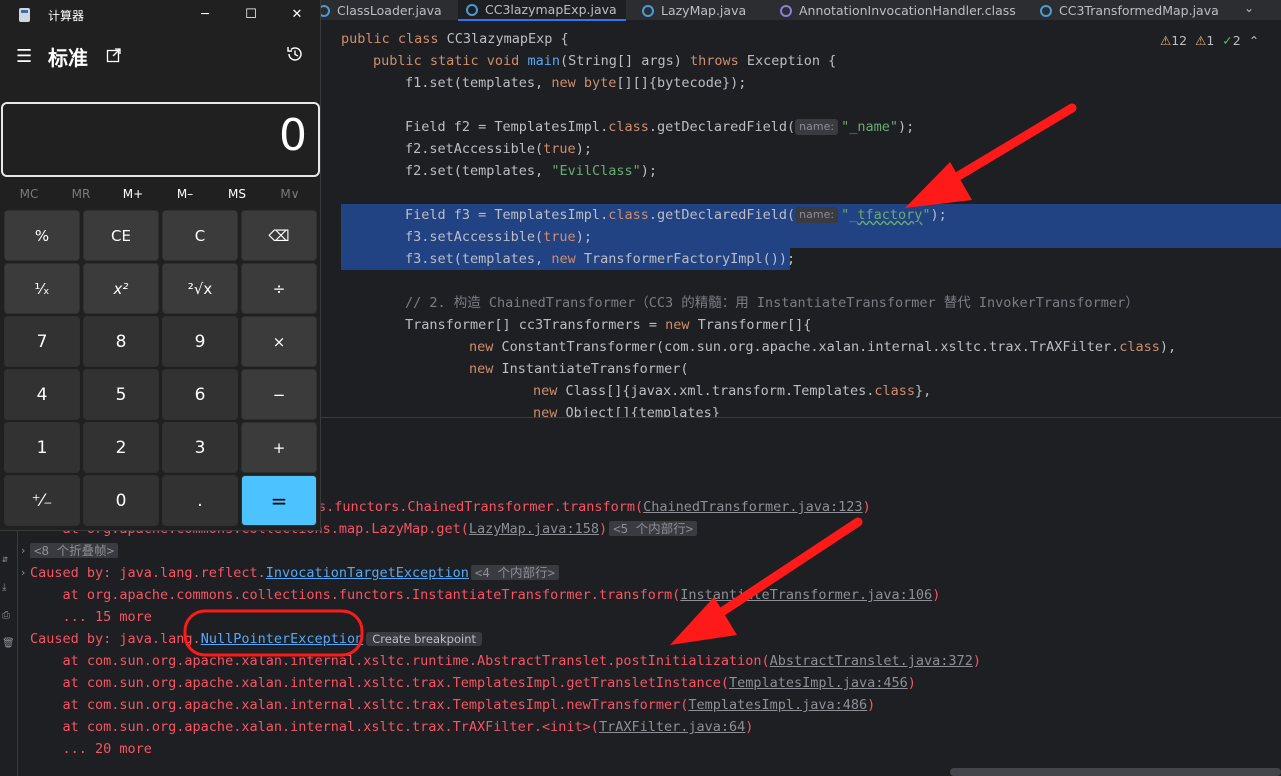 This screenshot has height=776, width=1281. What do you see at coordinates (160, 15) in the screenshot?
I see `calculator-titlebar: 计算器 ─ ☐ ✕` at bounding box center [160, 15].